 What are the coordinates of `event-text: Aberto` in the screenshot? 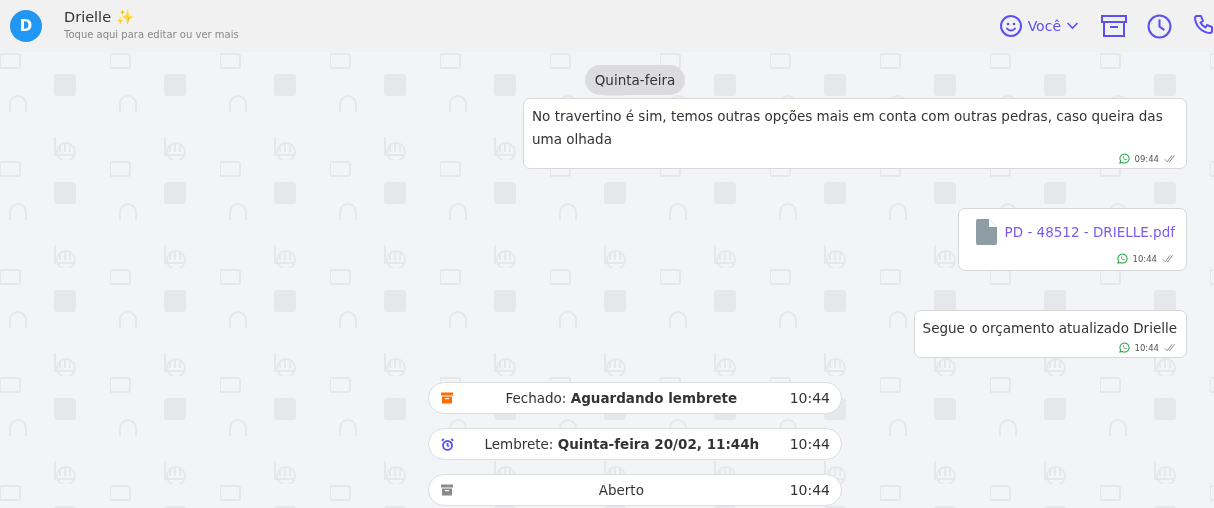 It's located at (621, 490).